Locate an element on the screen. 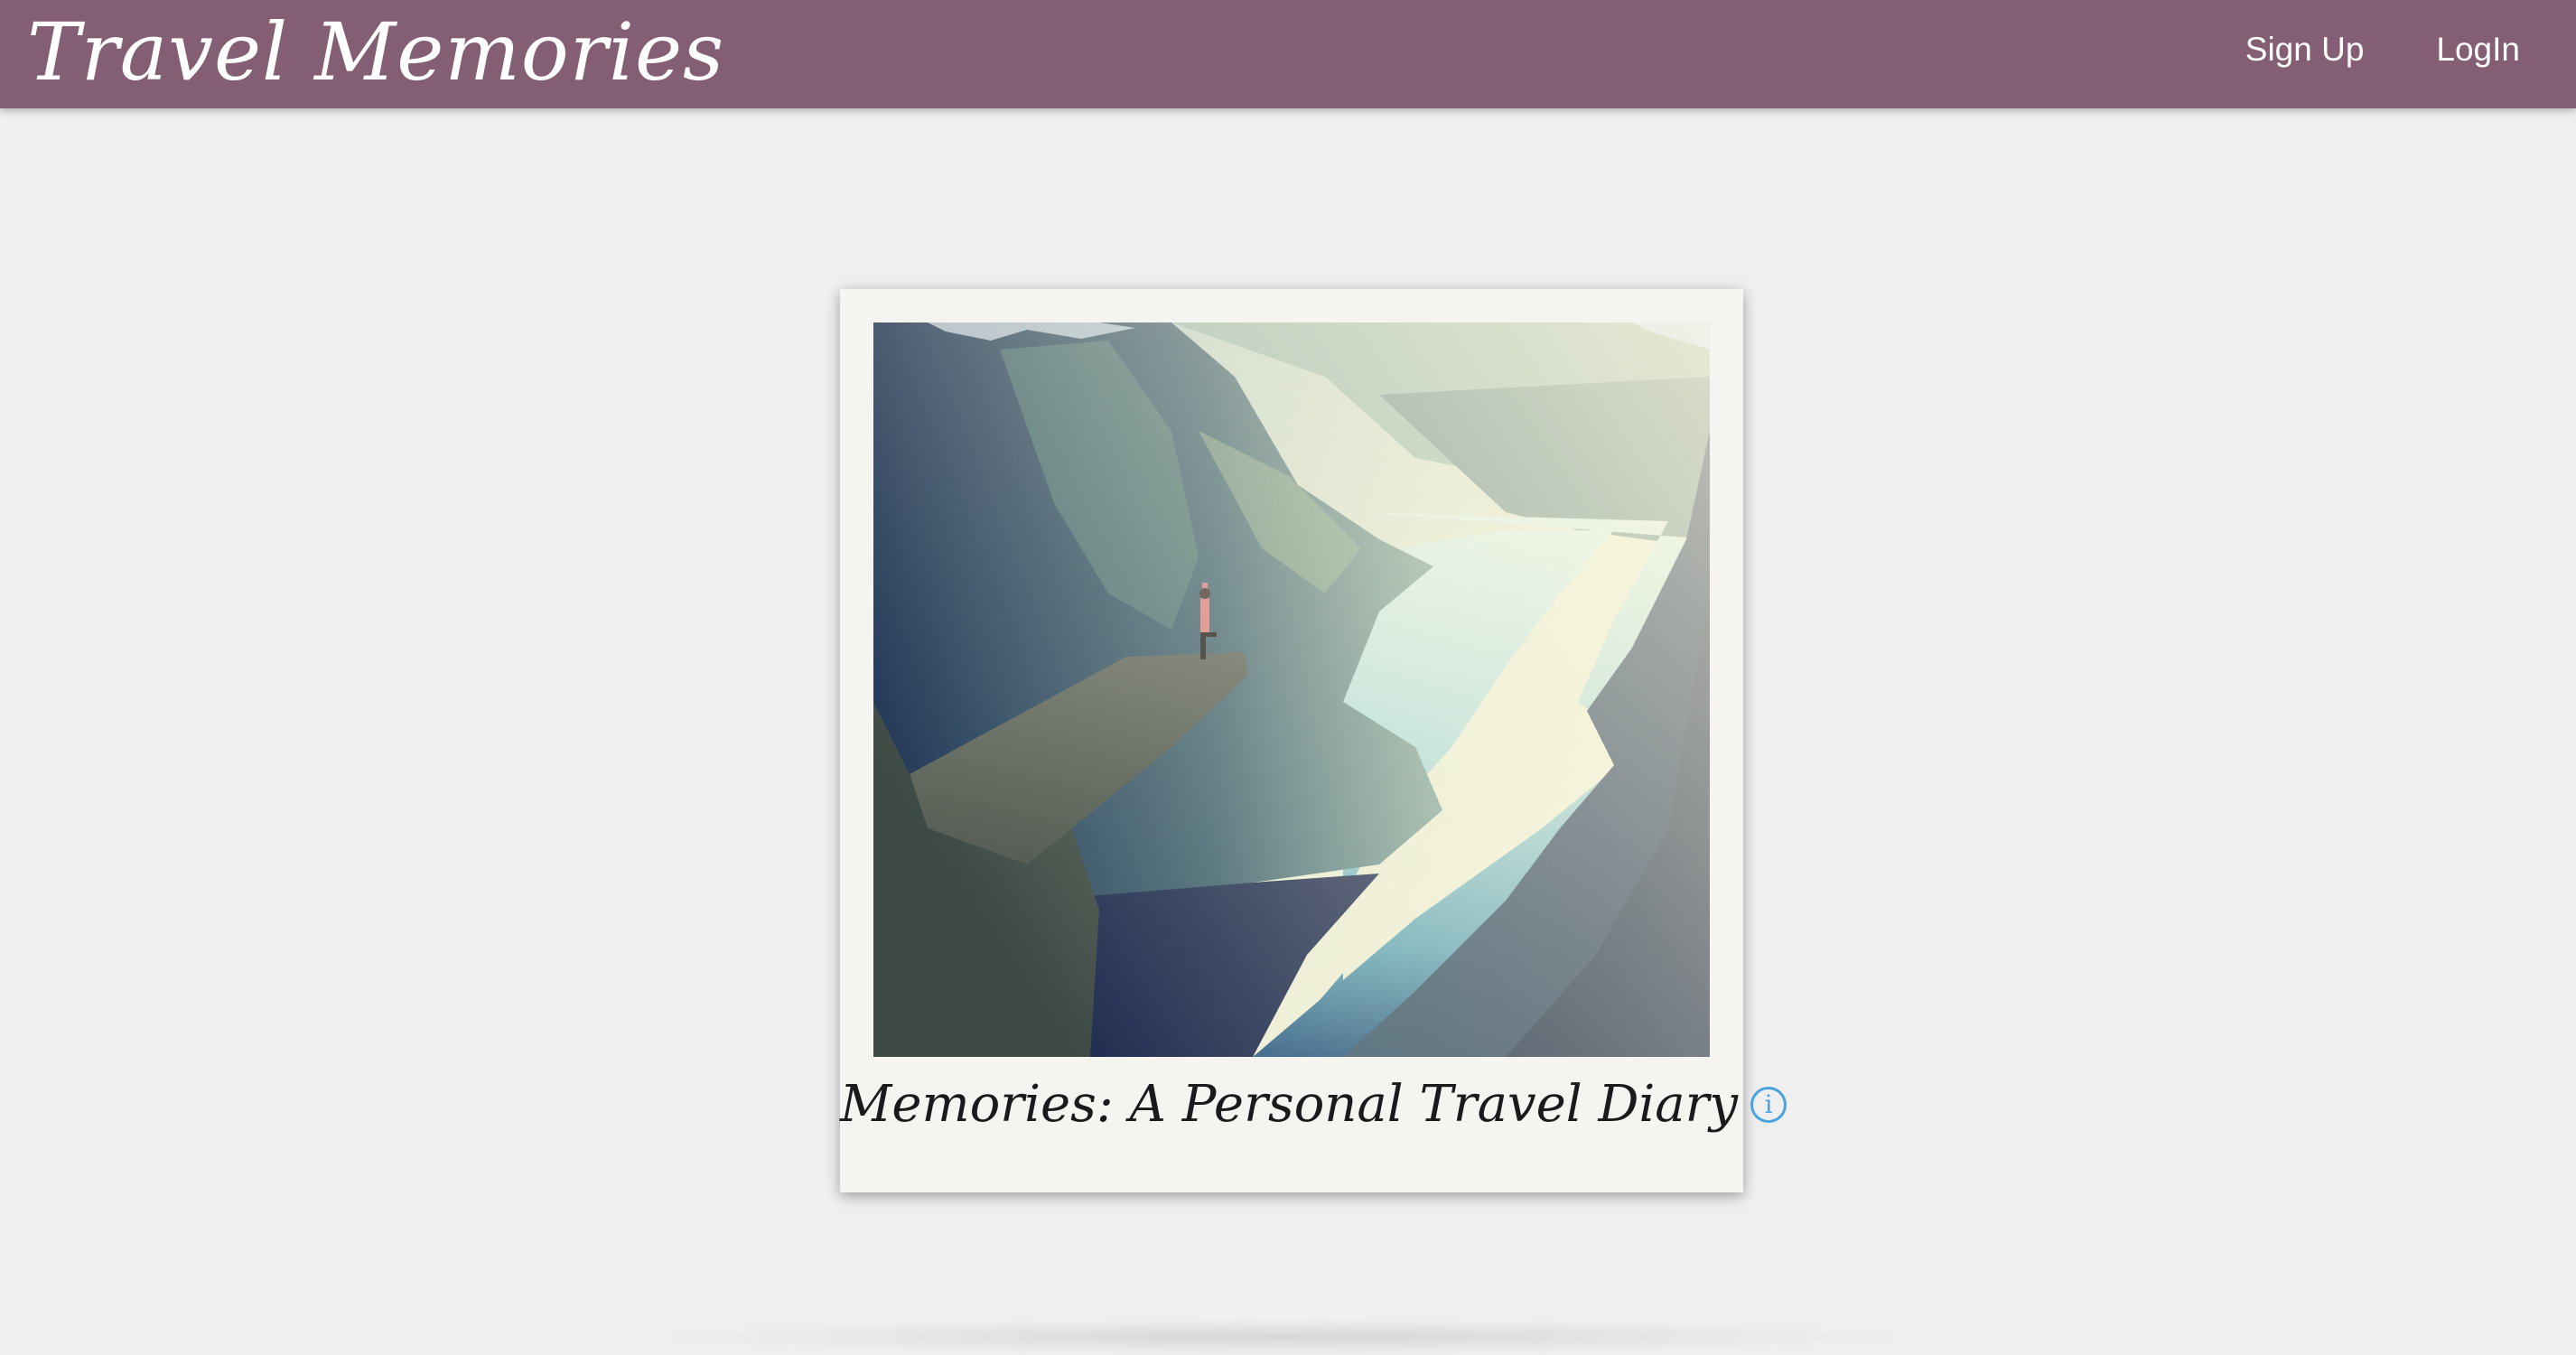 The image size is (2576, 1355). nav-links: Sign Up LogIn is located at coordinates (2382, 50).